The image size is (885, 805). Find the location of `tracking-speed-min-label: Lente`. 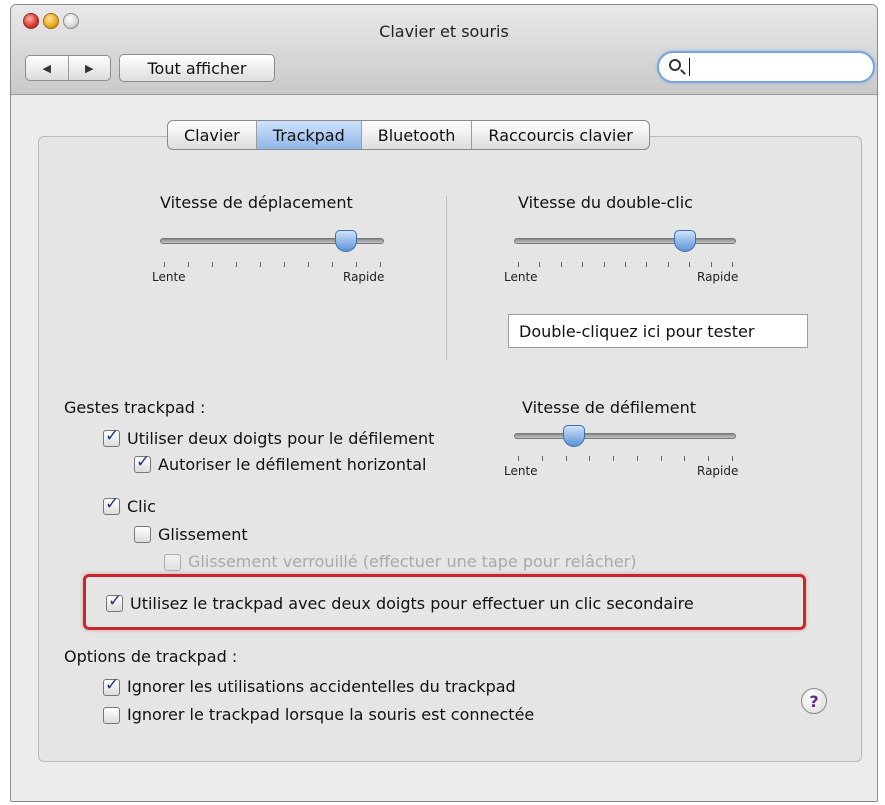

tracking-speed-min-label: Lente is located at coordinates (169, 277).